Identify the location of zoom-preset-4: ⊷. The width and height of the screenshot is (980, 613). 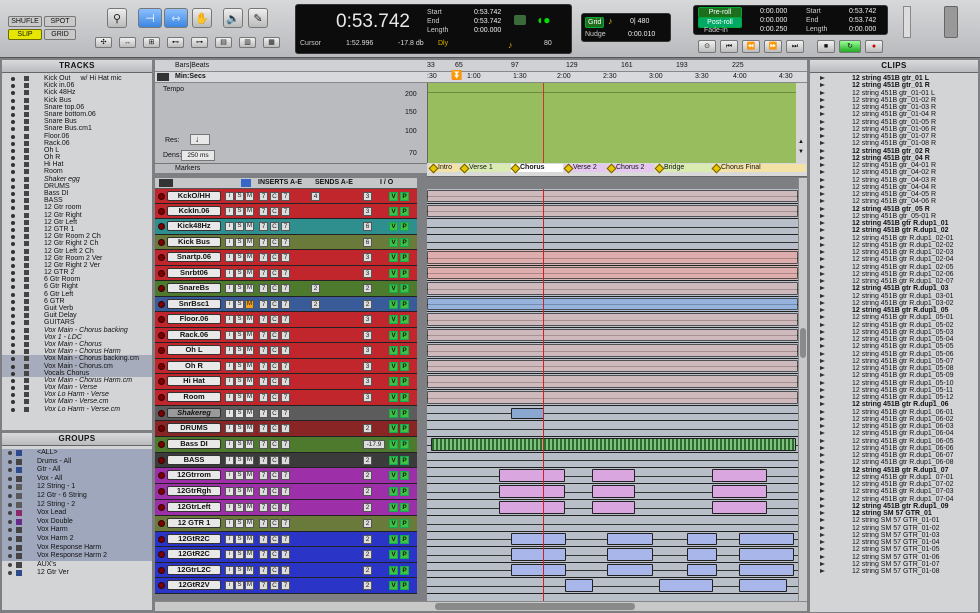
(175, 42).